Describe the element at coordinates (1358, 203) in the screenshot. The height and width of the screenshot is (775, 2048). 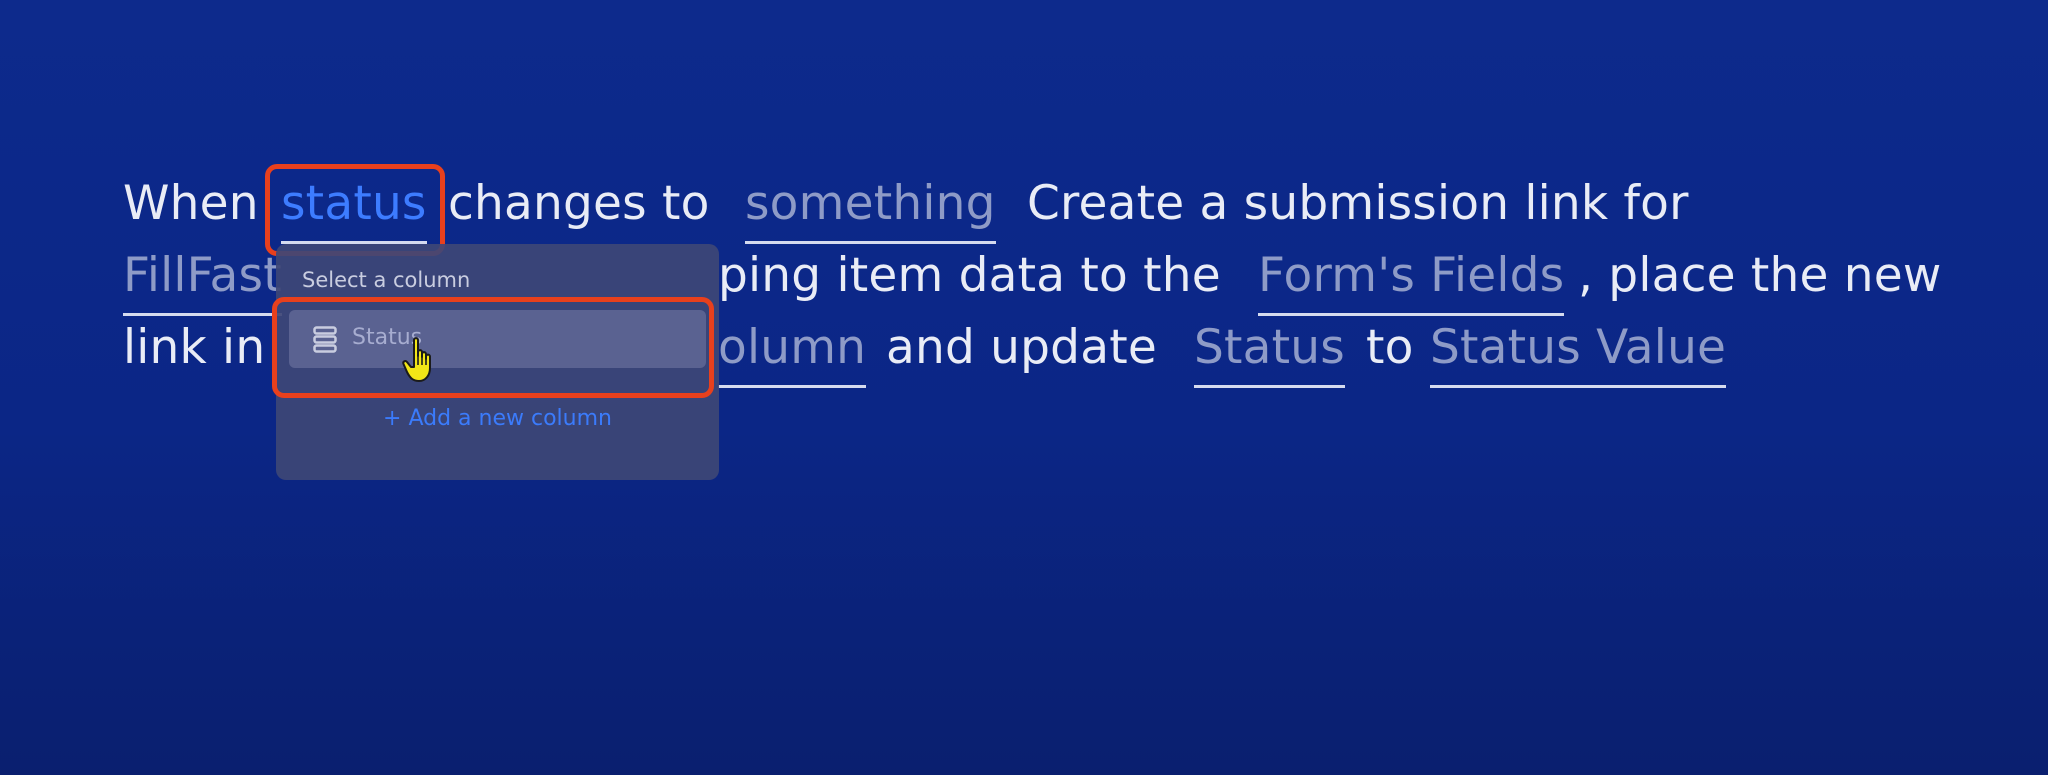
I see `sentence-text-create: Create a submission link for` at that location.